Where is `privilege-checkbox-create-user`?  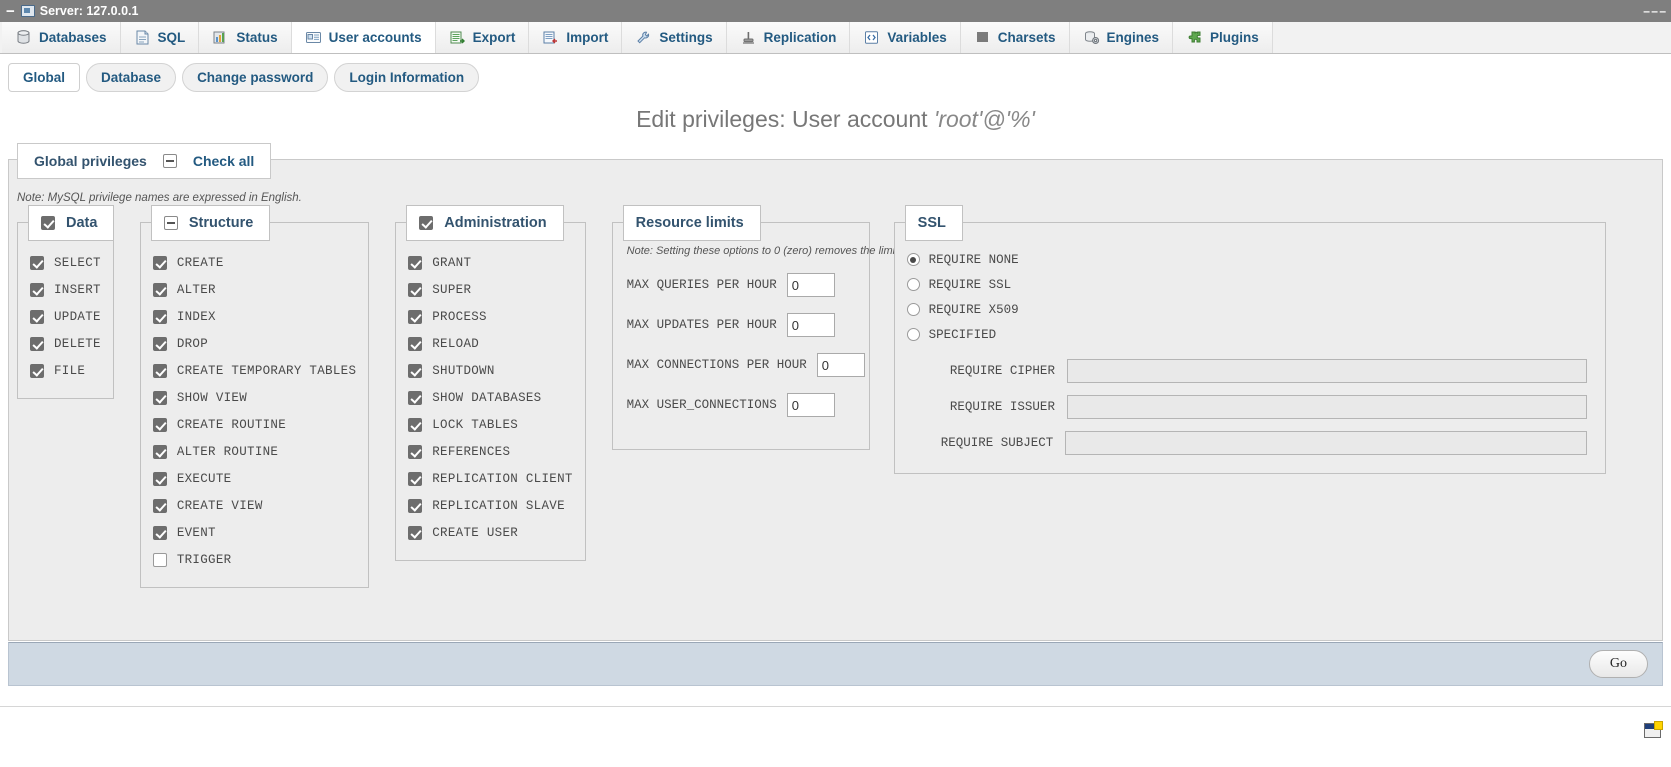
privilege-checkbox-create-user is located at coordinates (415, 532).